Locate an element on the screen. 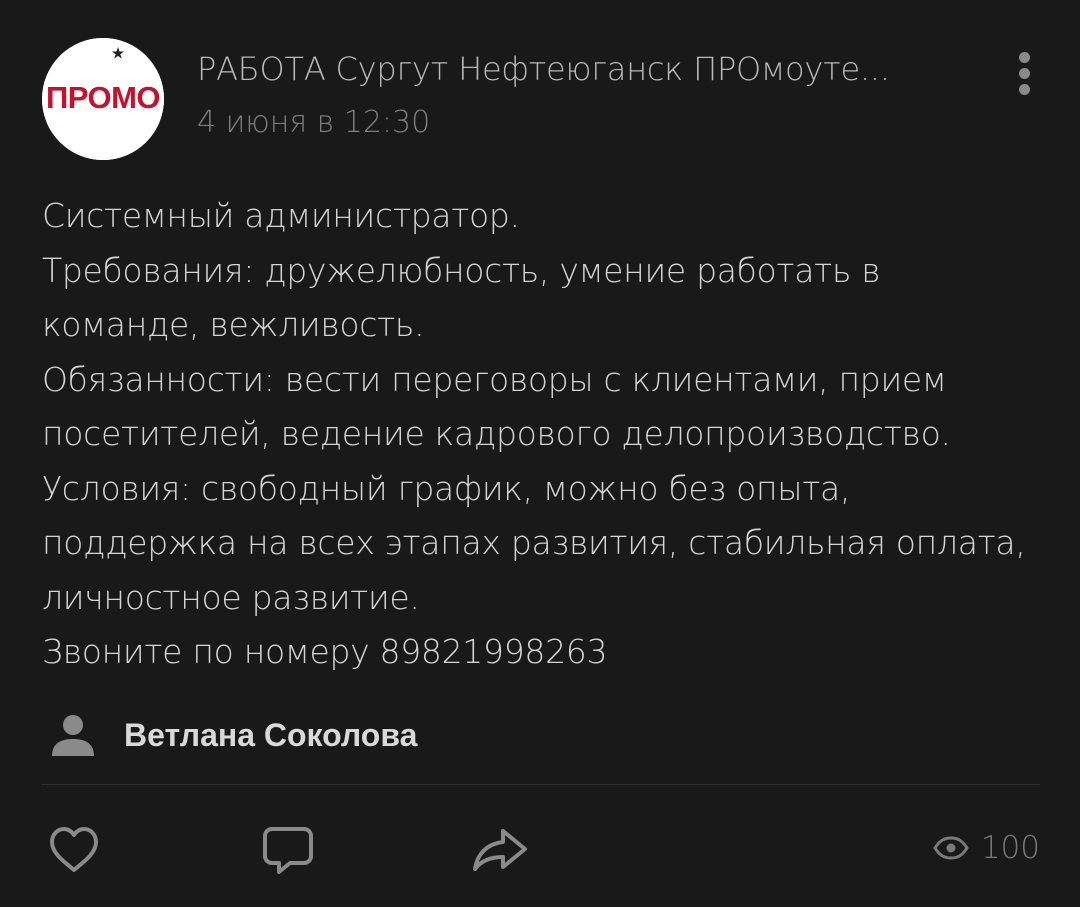 This screenshot has height=907, width=1080. post-signer: Ветлана Соколова is located at coordinates (233, 735).